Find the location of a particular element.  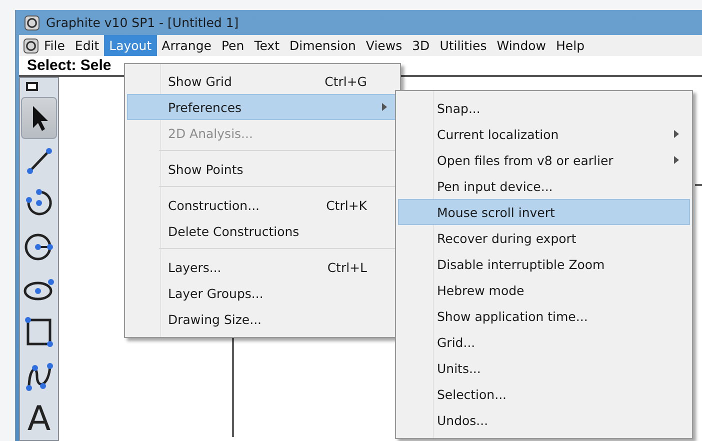

menu-item: Hebrew mode is located at coordinates (544, 290).